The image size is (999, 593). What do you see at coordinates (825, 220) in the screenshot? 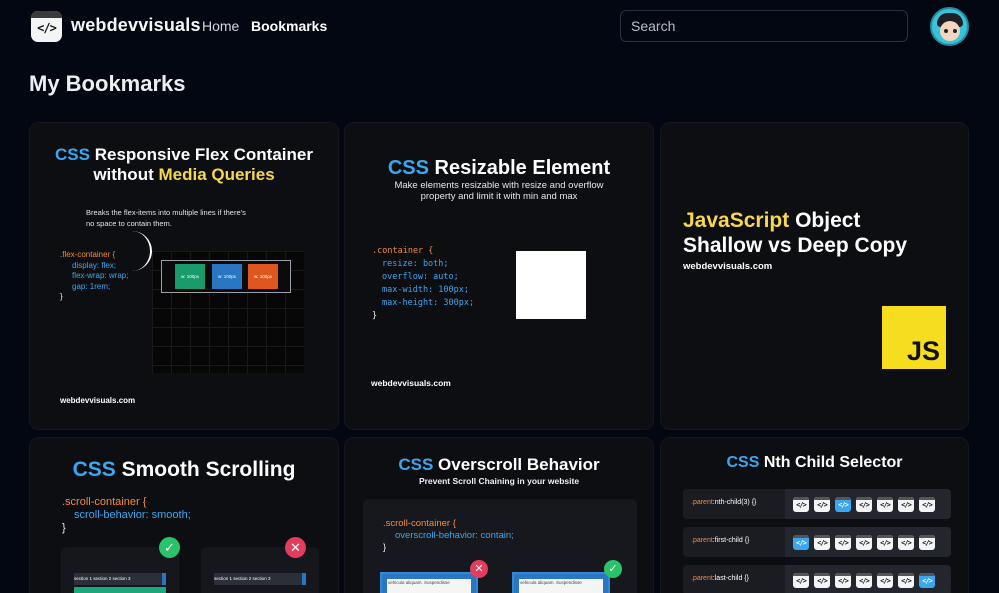
I see `title-text: Object` at bounding box center [825, 220].